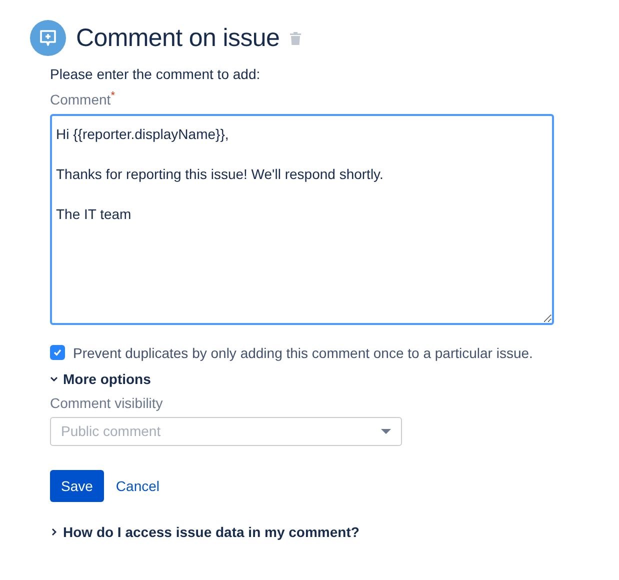 The image size is (619, 580). What do you see at coordinates (178, 38) in the screenshot?
I see `page-title: Comment on issue` at bounding box center [178, 38].